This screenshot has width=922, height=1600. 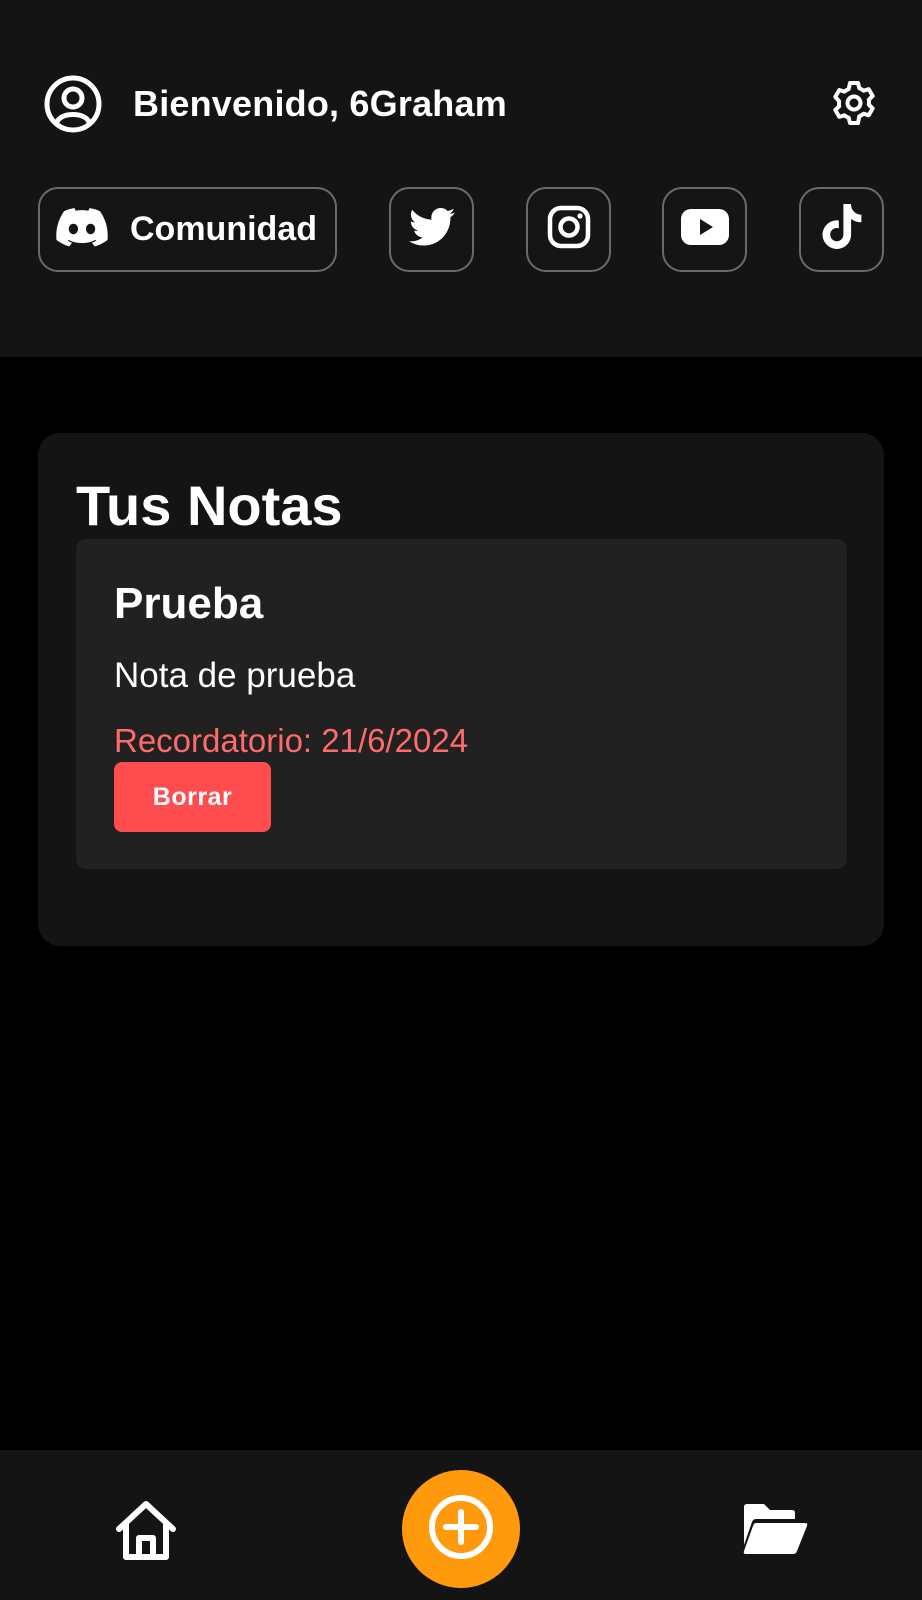 What do you see at coordinates (82, 229) in the screenshot?
I see `discord-icon` at bounding box center [82, 229].